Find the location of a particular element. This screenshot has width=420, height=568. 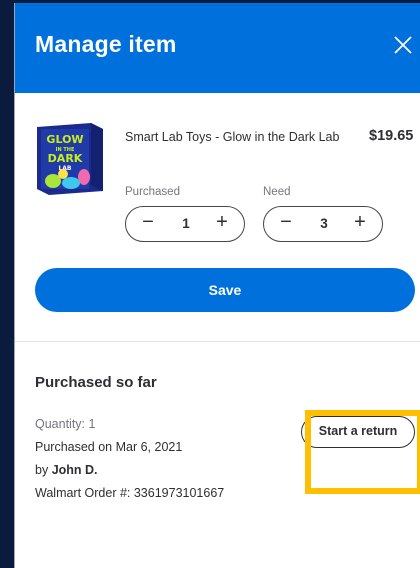

purchased-quantity-stepper: − 1 + is located at coordinates (185, 224).